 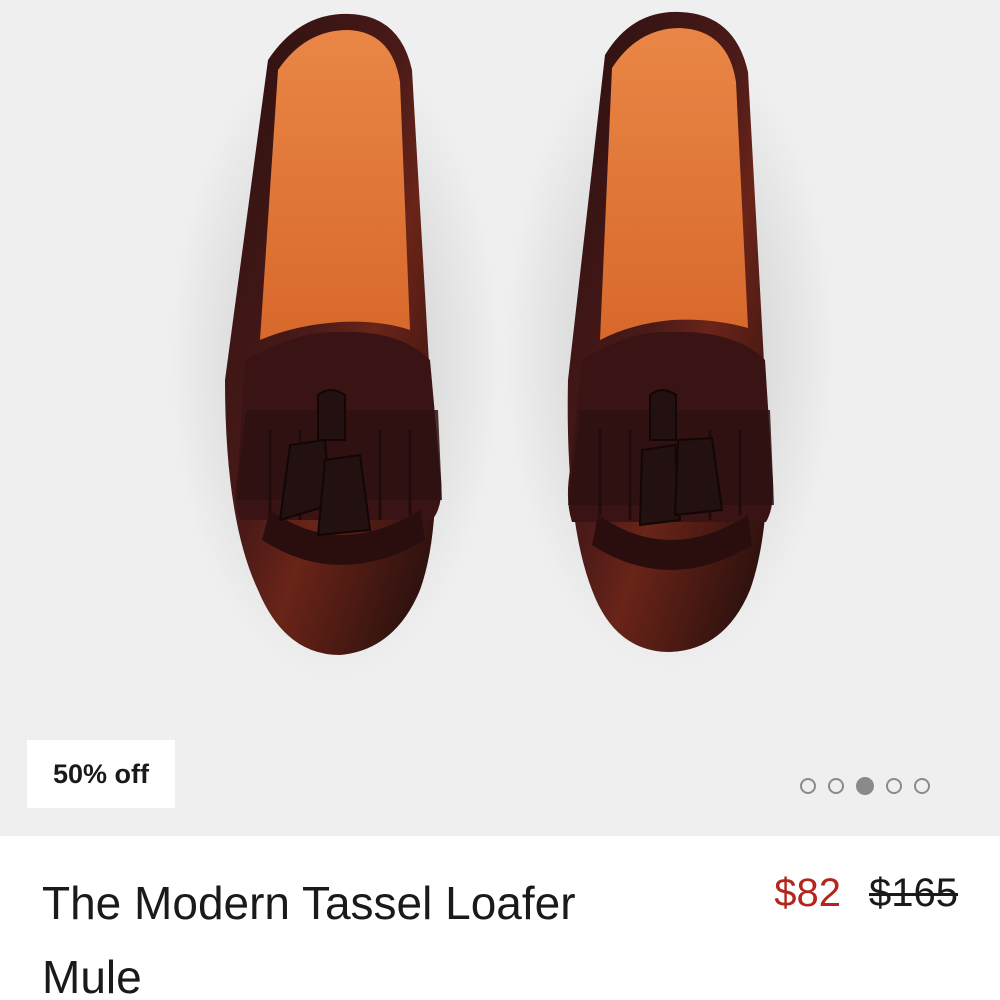 I want to click on carousel-pagination, so click(x=865, y=786).